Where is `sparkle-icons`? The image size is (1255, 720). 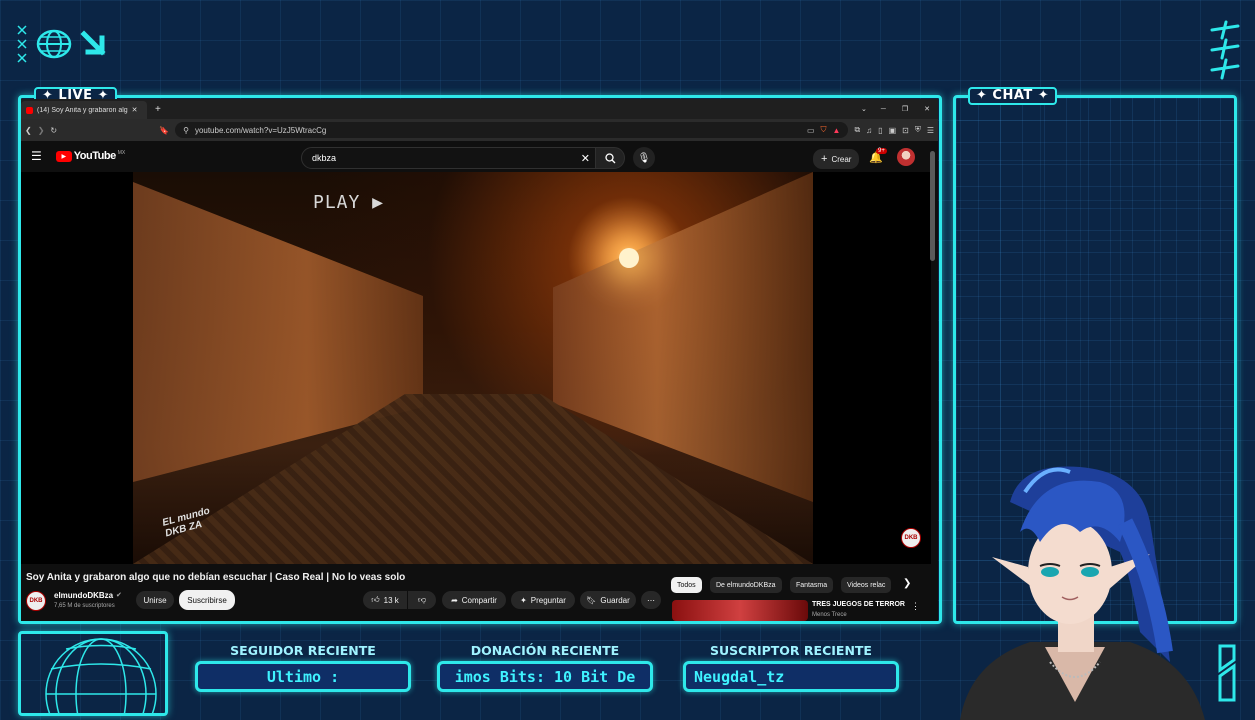
sparkle-icons is located at coordinates (22, 44).